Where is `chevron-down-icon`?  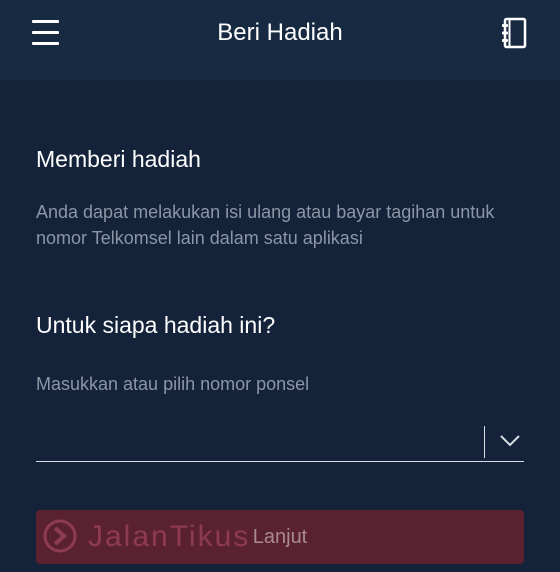 chevron-down-icon is located at coordinates (510, 441).